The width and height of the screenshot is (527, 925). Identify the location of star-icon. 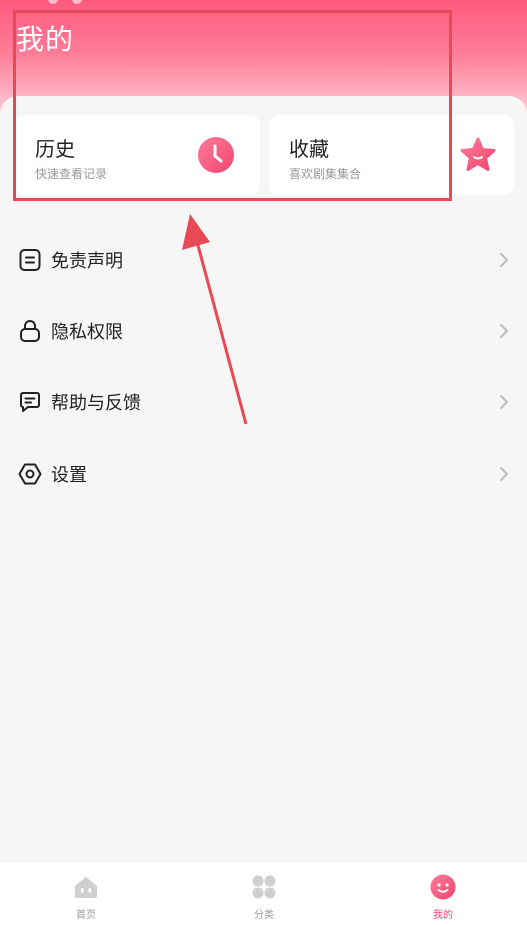
(478, 154).